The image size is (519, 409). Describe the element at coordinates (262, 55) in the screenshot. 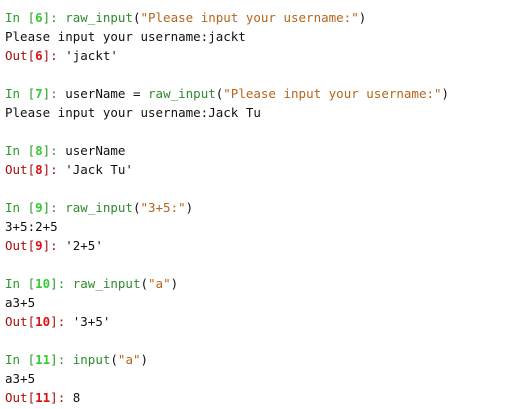

I see `output-line: Out[6]: 'jackt'` at that location.